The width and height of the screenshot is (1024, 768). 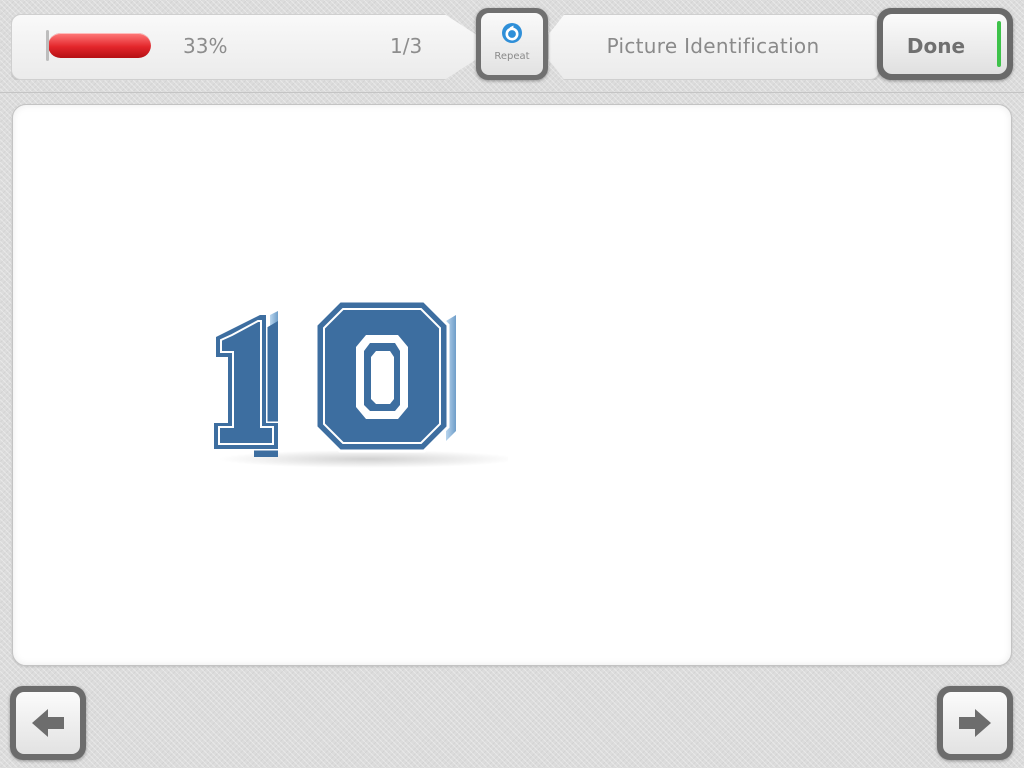 I want to click on activity-title: Picture Identification, so click(x=713, y=46).